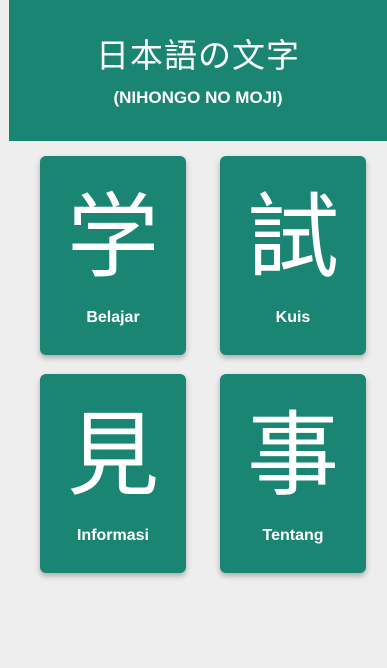 This screenshot has width=387, height=668. I want to click on menu-card-informasi: 見 Informasi, so click(113, 473).